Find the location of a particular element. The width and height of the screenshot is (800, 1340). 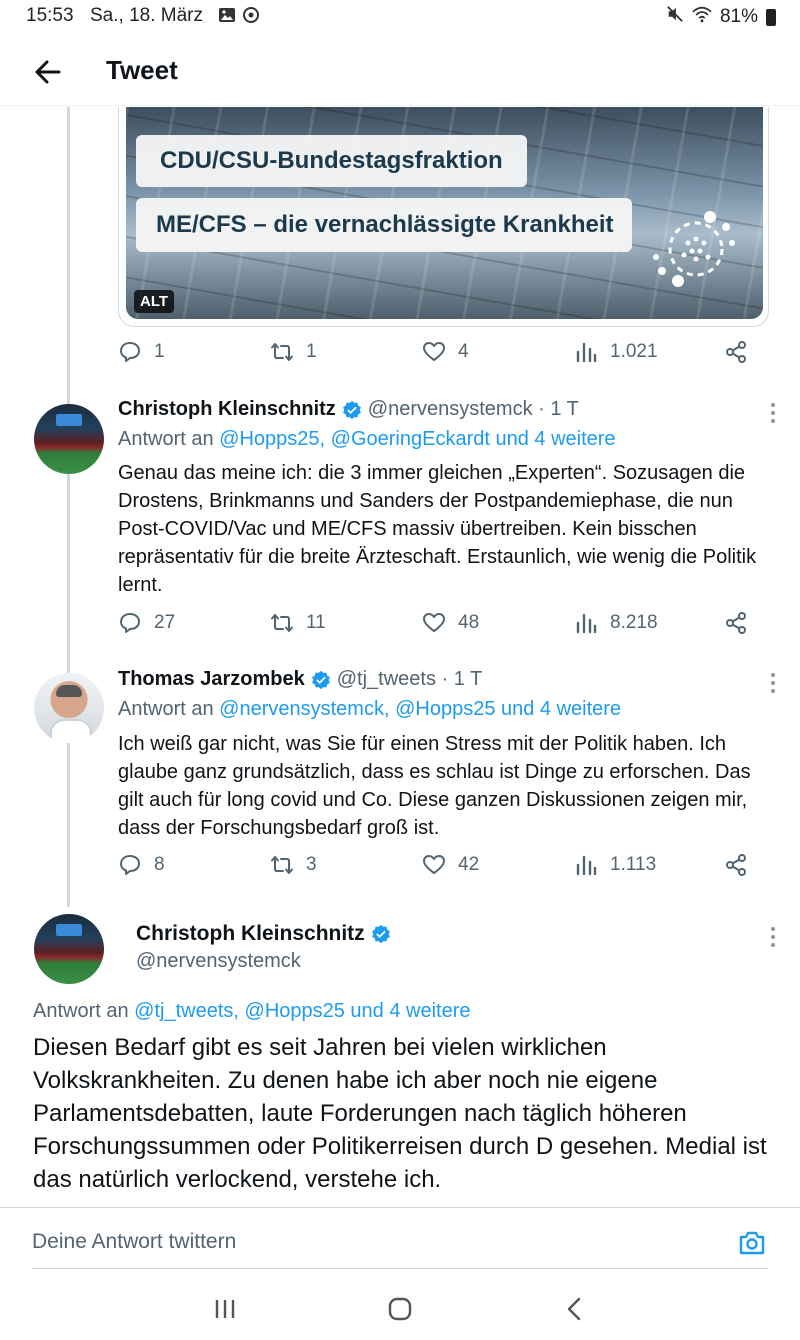

logo-icon is located at coordinates (698, 248).